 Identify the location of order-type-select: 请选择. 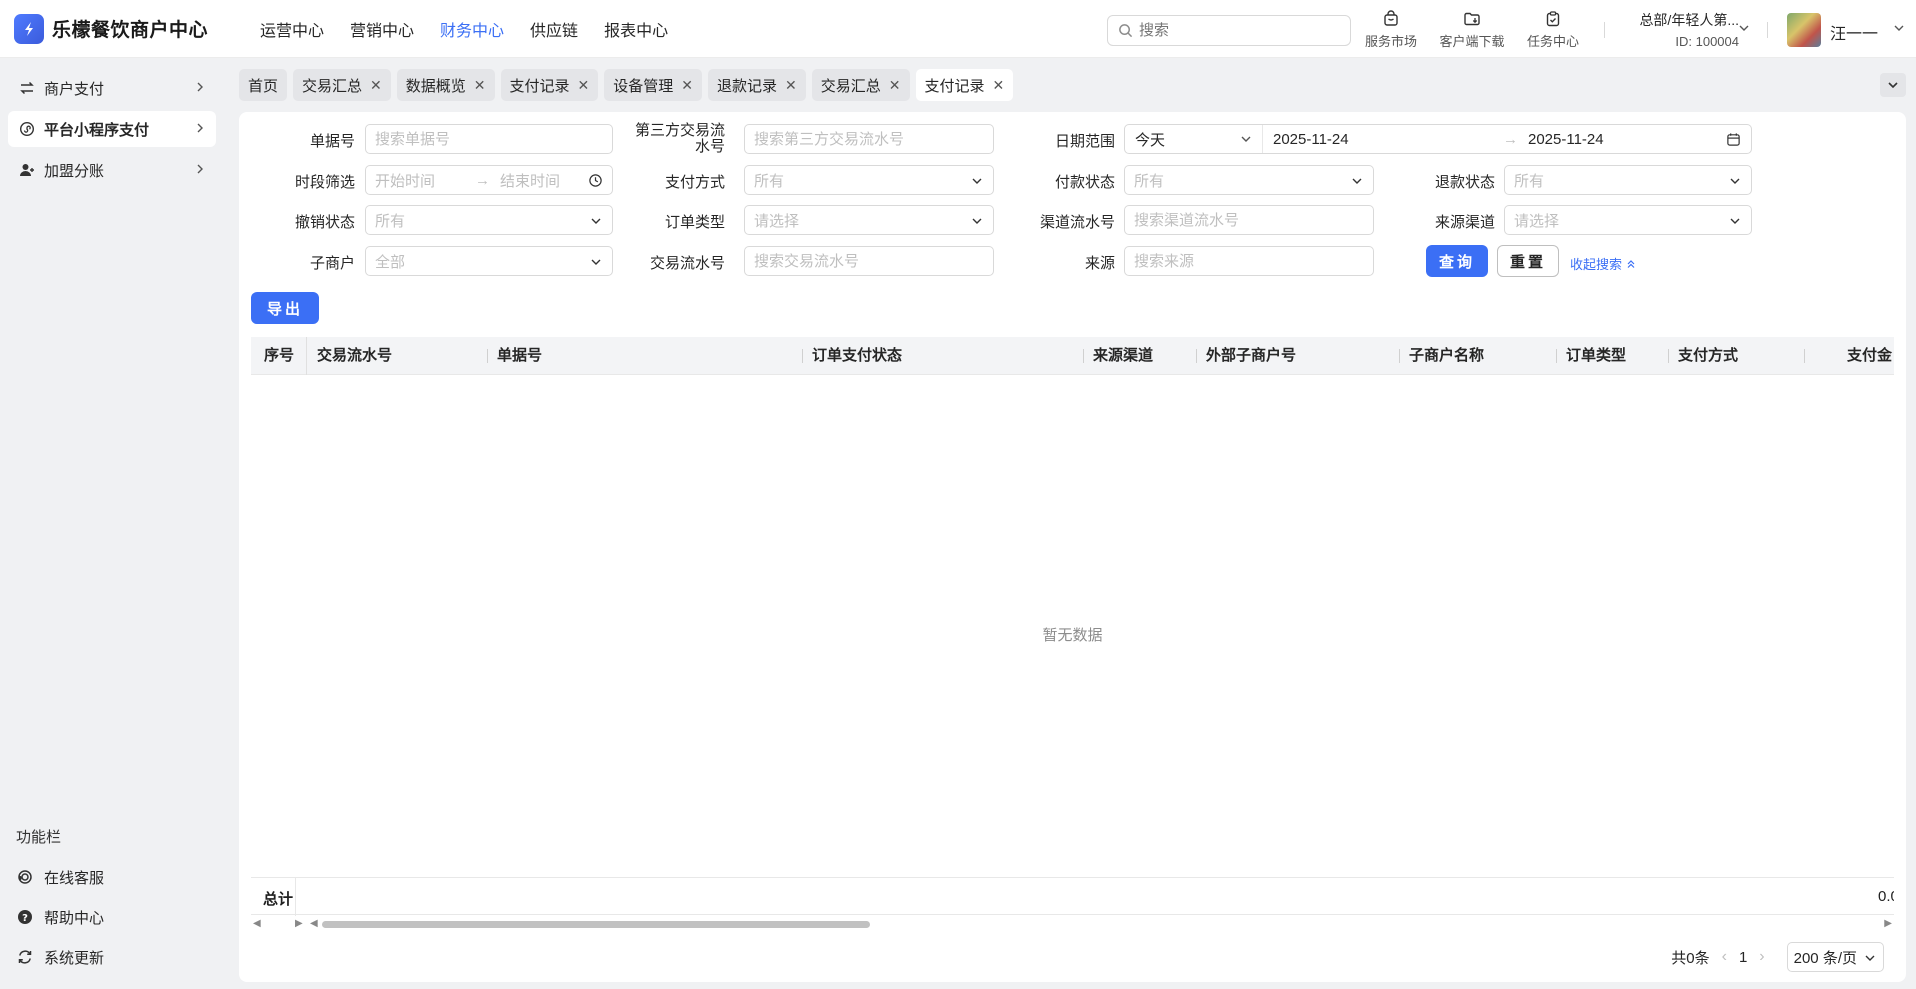
(869, 220).